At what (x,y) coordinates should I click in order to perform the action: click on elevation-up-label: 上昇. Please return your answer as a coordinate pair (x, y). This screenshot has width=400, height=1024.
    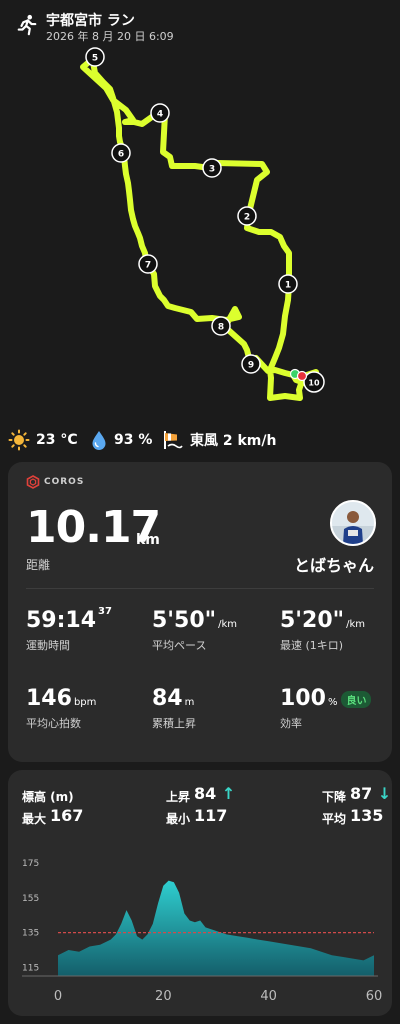
    Looking at the image, I should click on (178, 797).